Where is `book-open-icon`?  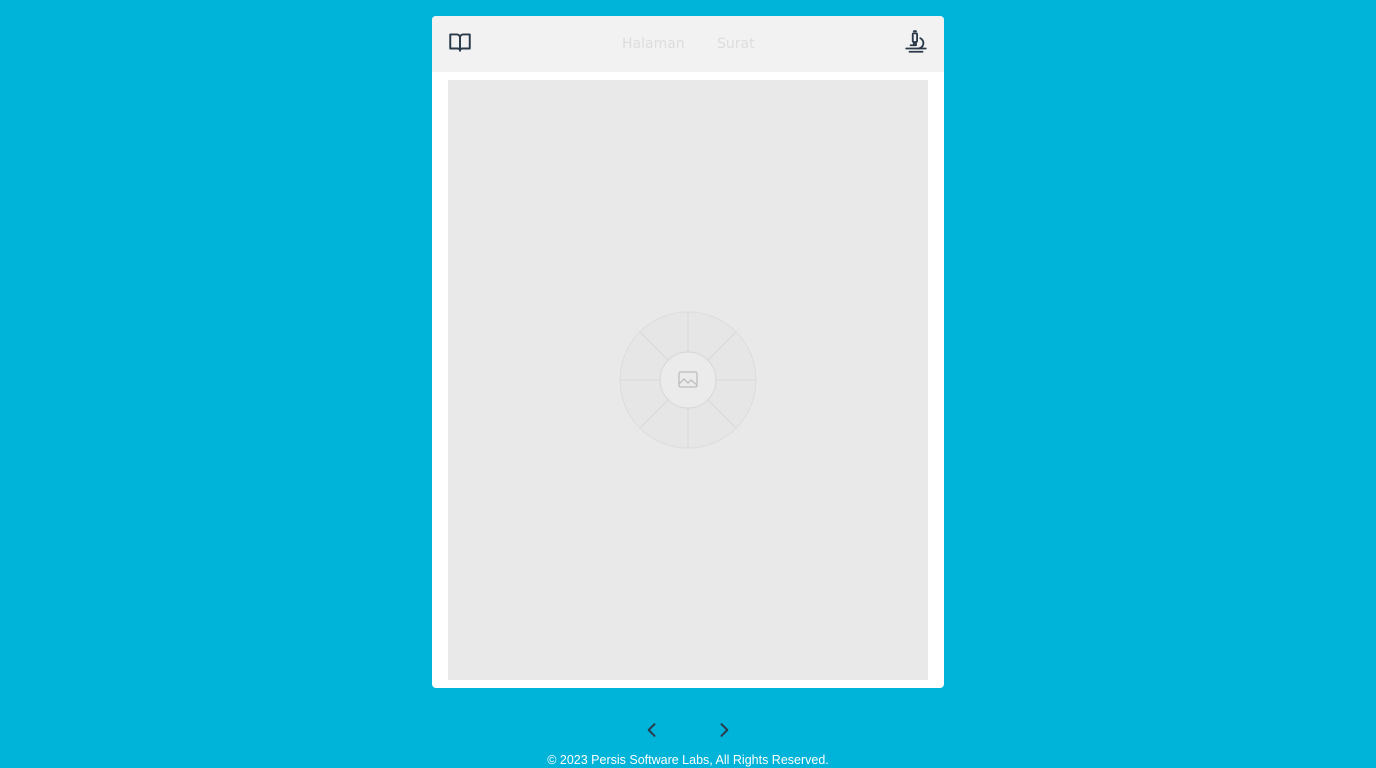
book-open-icon is located at coordinates (460, 44).